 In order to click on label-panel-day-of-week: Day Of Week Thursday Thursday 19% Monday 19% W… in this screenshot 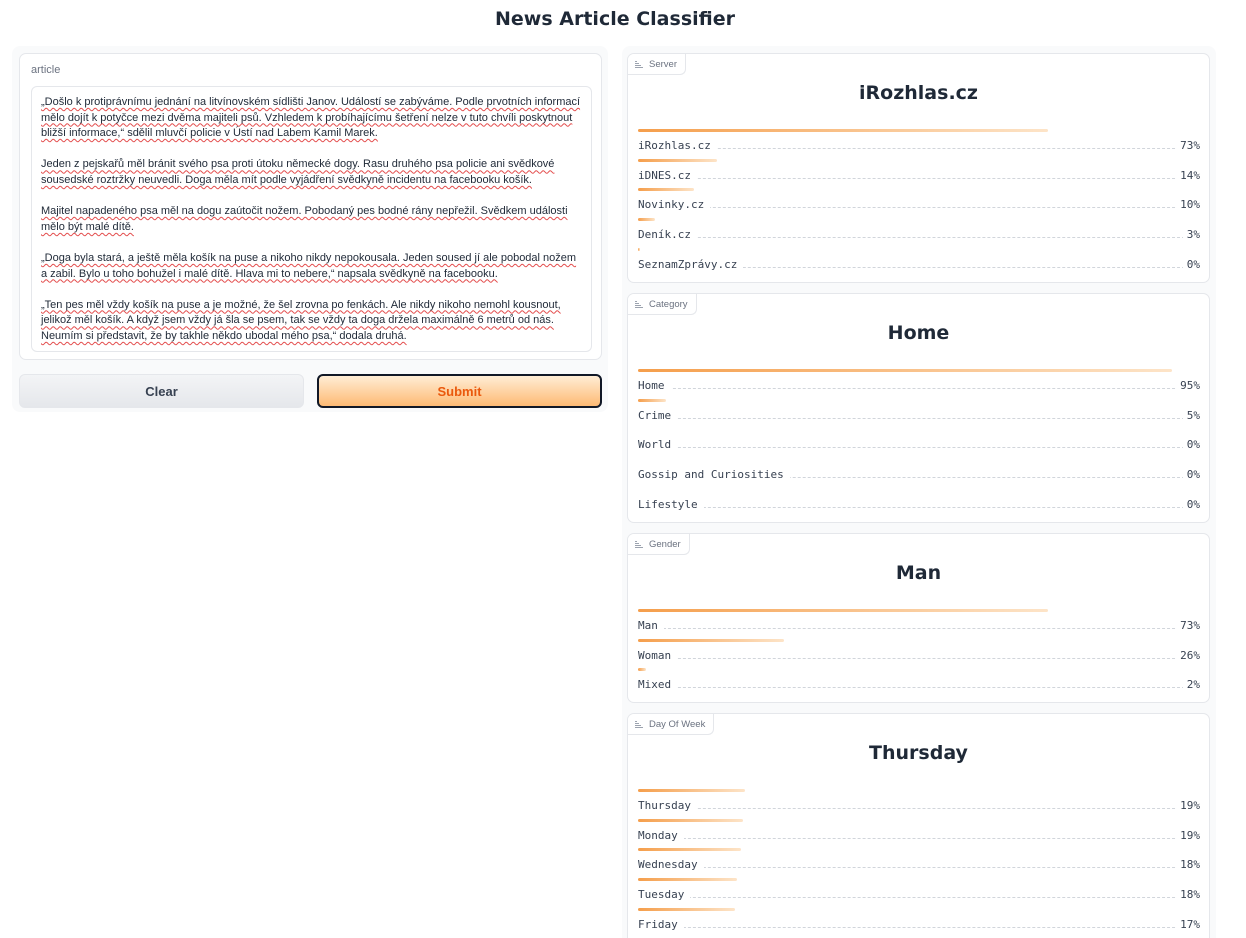, I will do `click(918, 825)`.